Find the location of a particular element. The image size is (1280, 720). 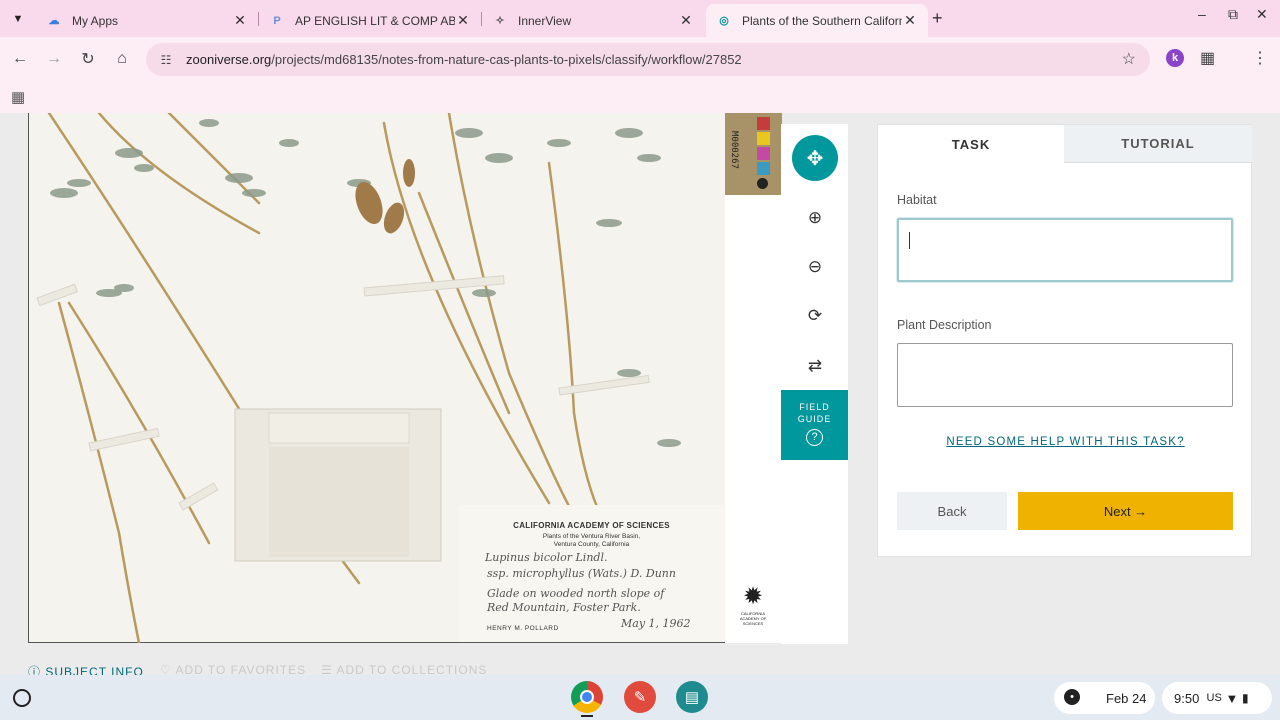

classroom-app-icon: ▤ is located at coordinates (692, 697).